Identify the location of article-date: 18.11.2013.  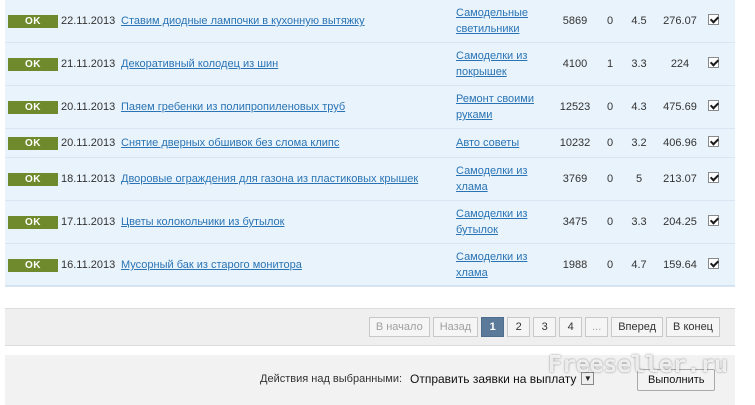
(88, 179).